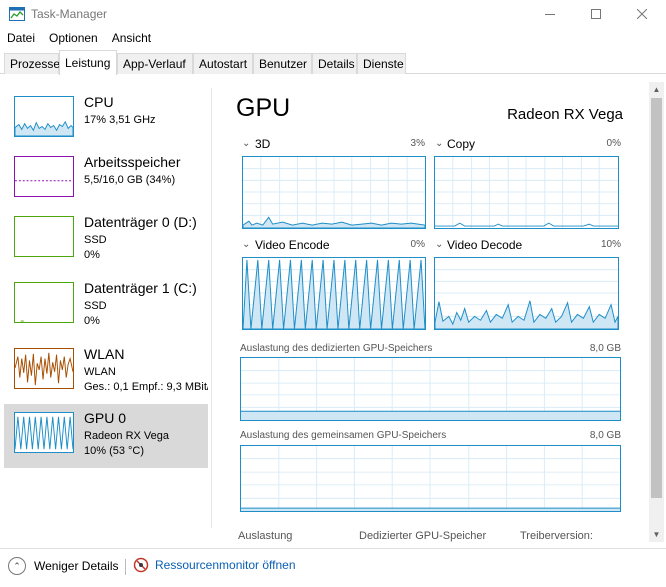 The image size is (666, 587). What do you see at coordinates (526, 192) in the screenshot?
I see `engine-copy-graph` at bounding box center [526, 192].